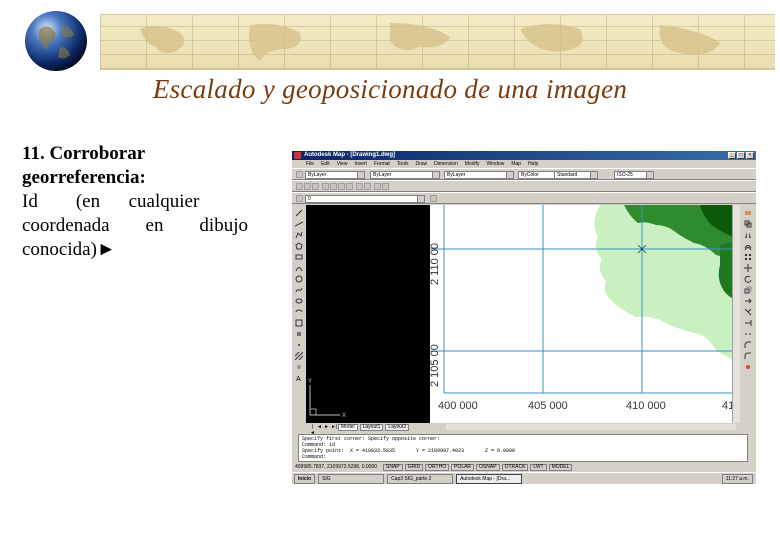  I want to click on chamfer-icon, so click(748, 345).